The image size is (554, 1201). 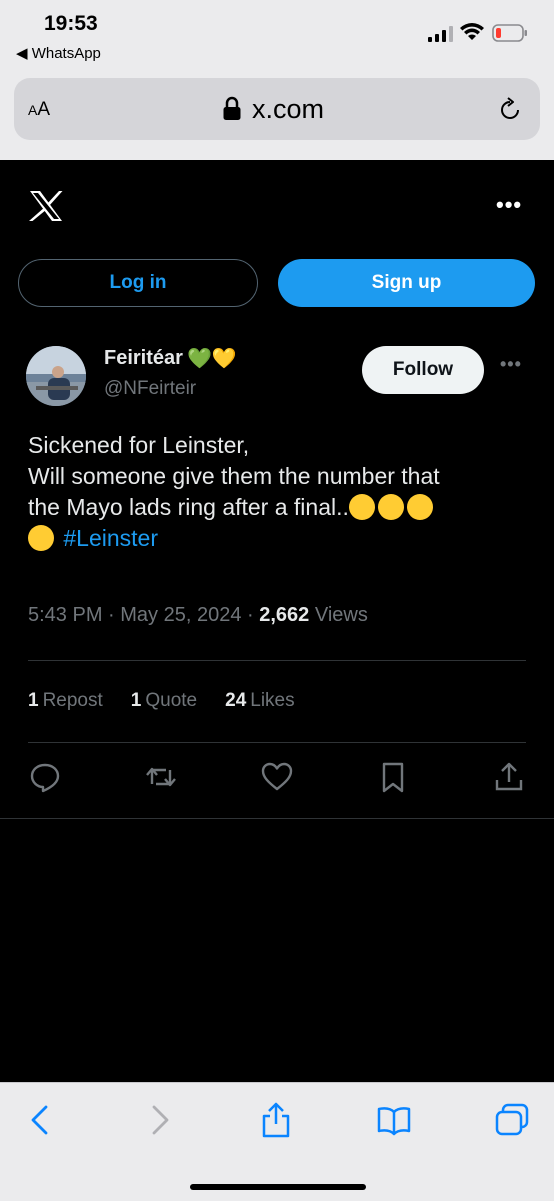 What do you see at coordinates (232, 108) in the screenshot?
I see `lock-icon` at bounding box center [232, 108].